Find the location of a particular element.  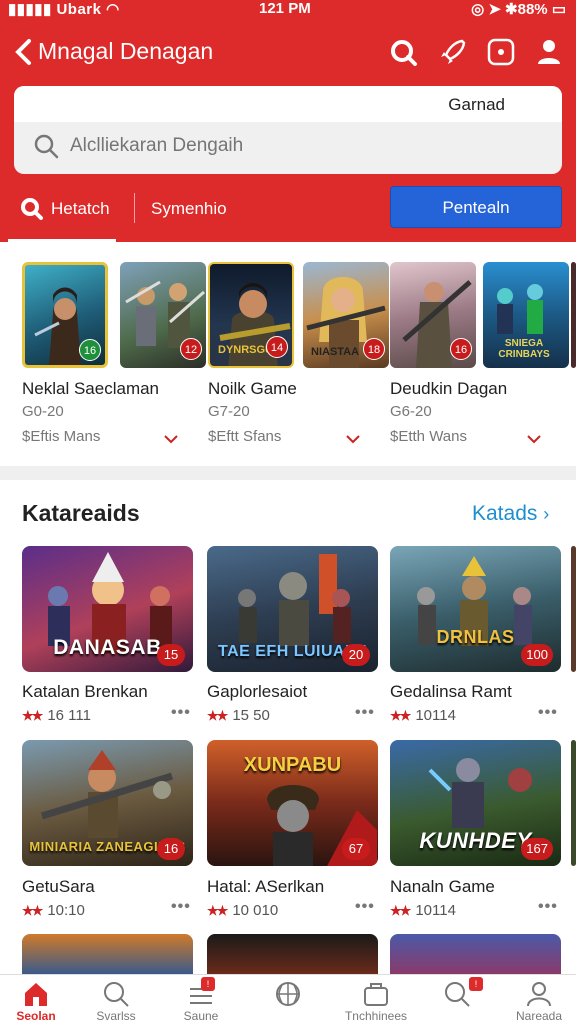

card-badge: 15 is located at coordinates (171, 655).